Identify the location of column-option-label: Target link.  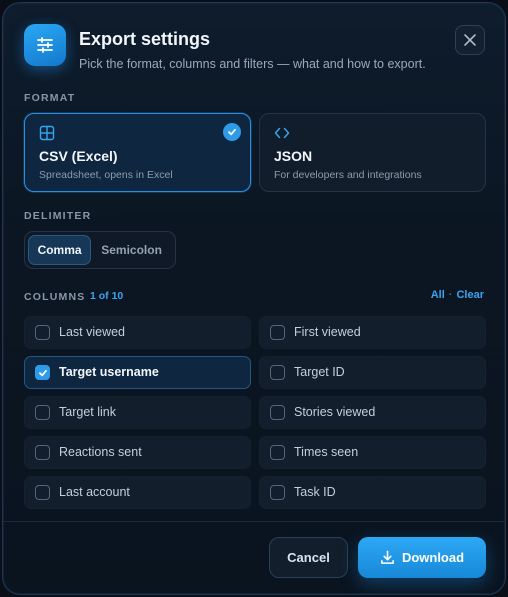
(87, 412).